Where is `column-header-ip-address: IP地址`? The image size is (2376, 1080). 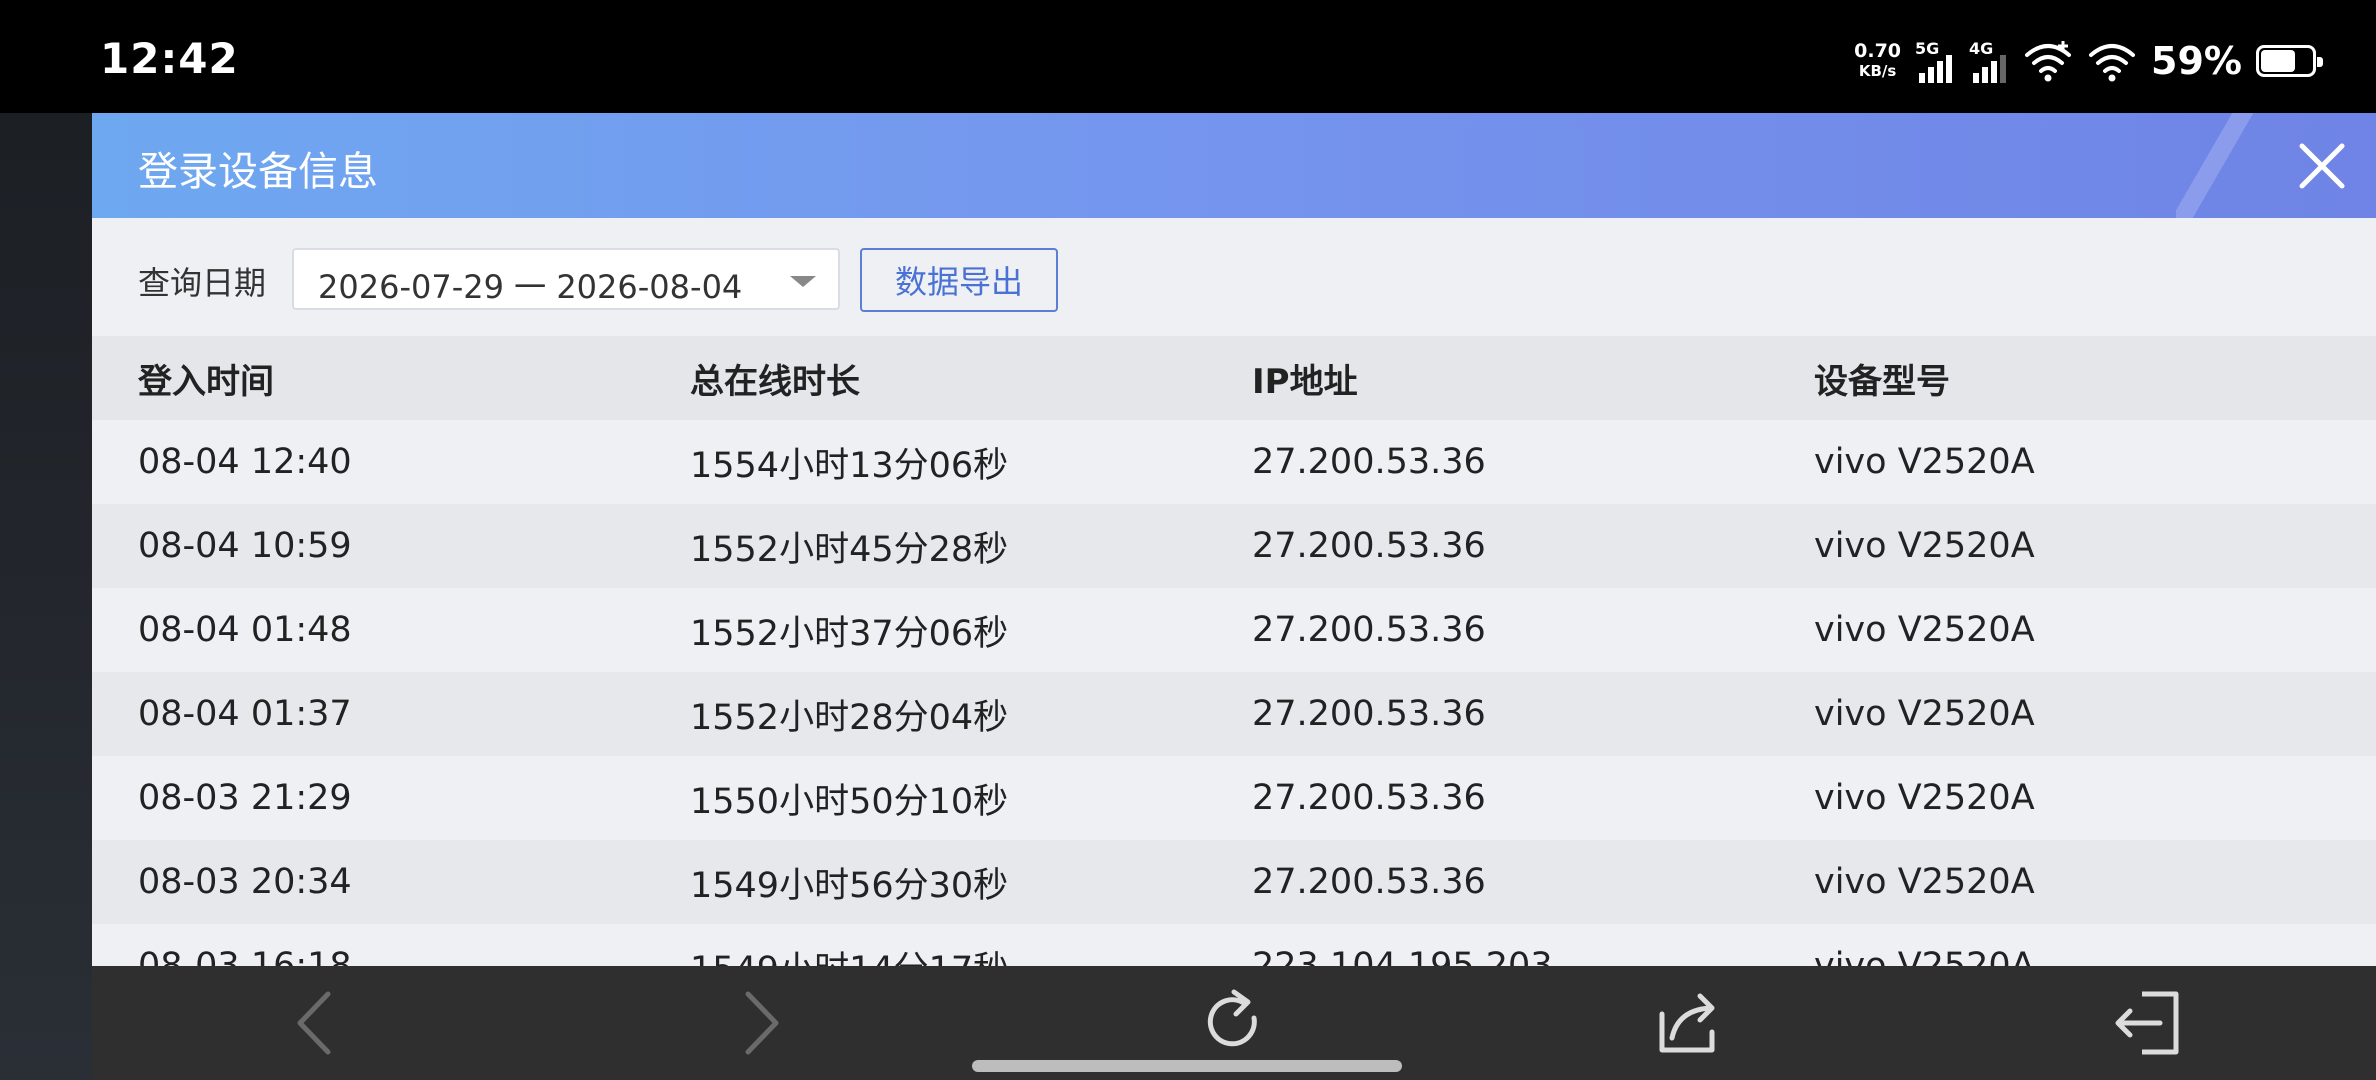 column-header-ip-address: IP地址 is located at coordinates (1305, 381).